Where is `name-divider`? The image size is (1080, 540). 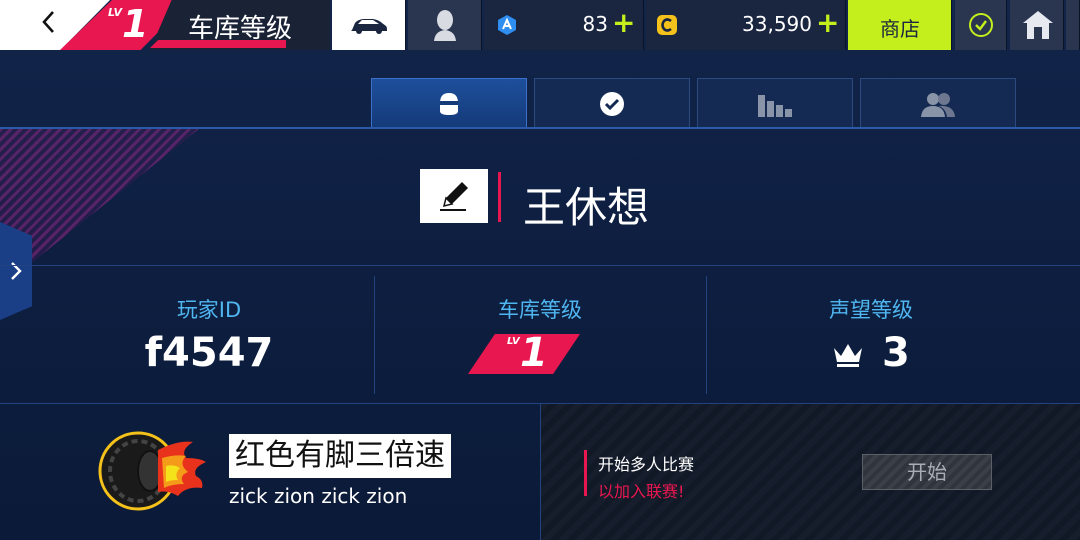 name-divider is located at coordinates (499, 197).